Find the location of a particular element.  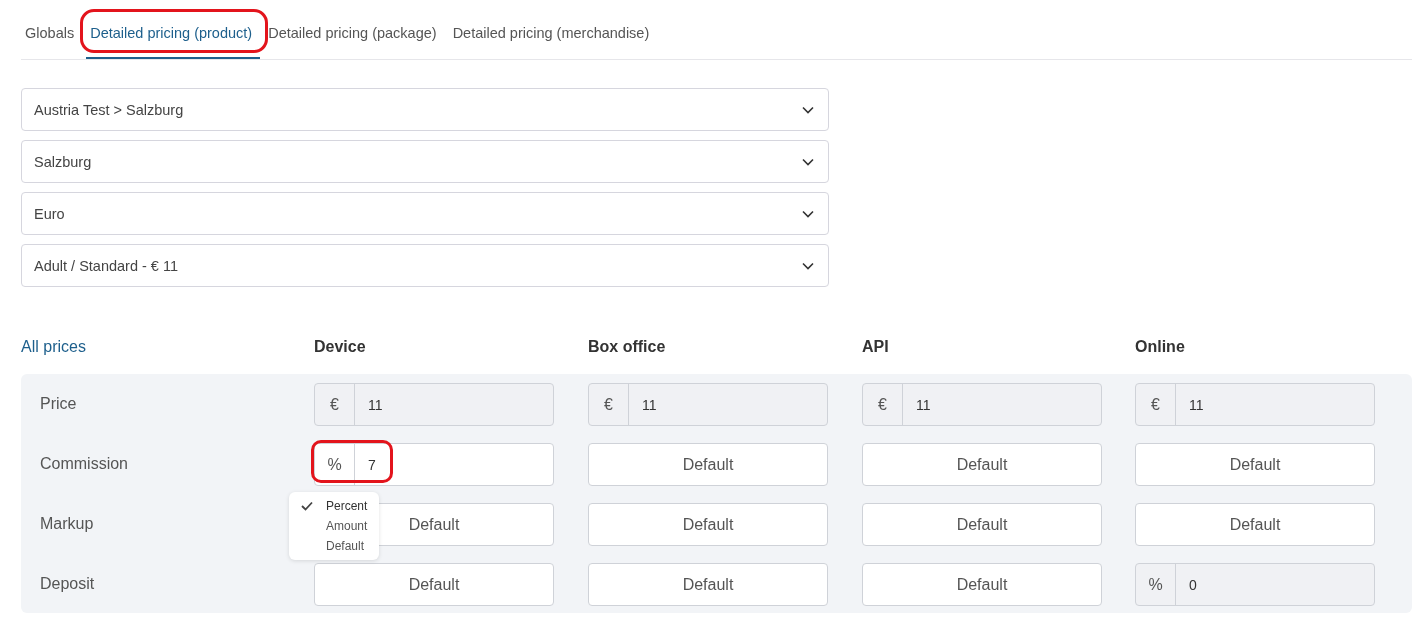

dropdown-field: Salzburg is located at coordinates (425, 161).